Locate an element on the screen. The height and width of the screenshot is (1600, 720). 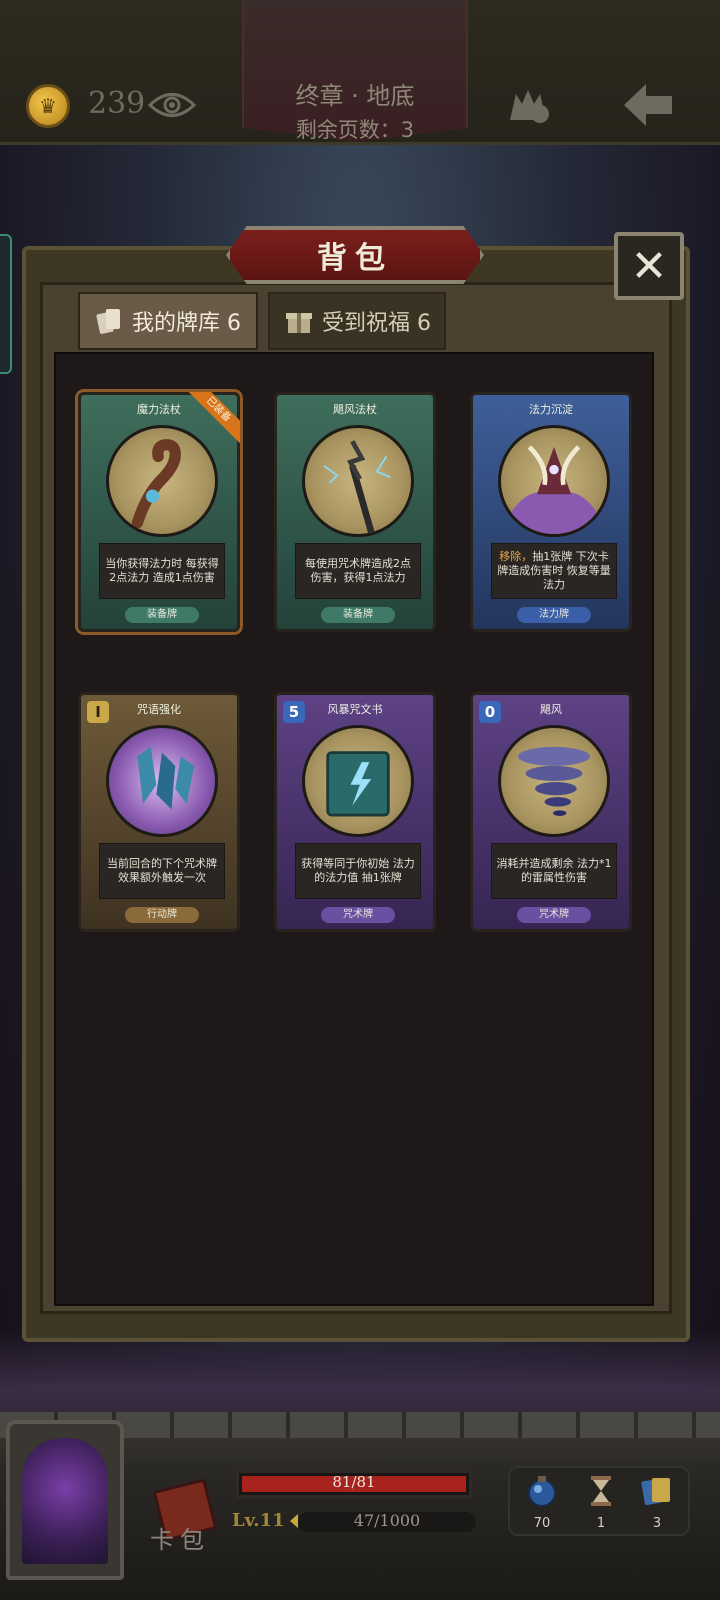
card-hurricane: 0 飓风 消耗并造成剩余 法力*1的雷属性伤害 咒术牌 is located at coordinates (551, 812).